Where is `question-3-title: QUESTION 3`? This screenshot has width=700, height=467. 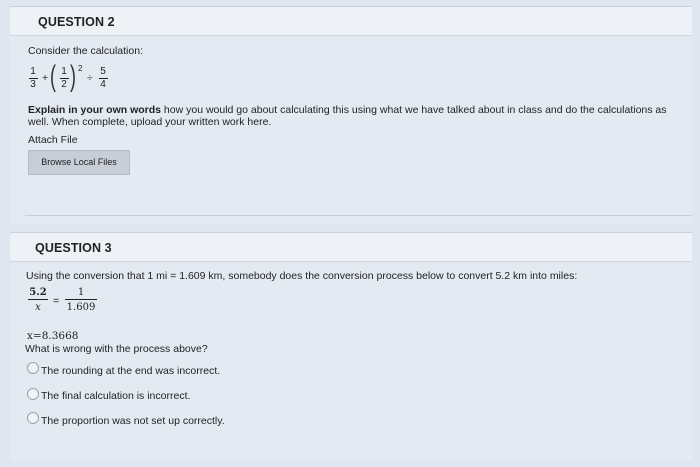 question-3-title: QUESTION 3 is located at coordinates (73, 248).